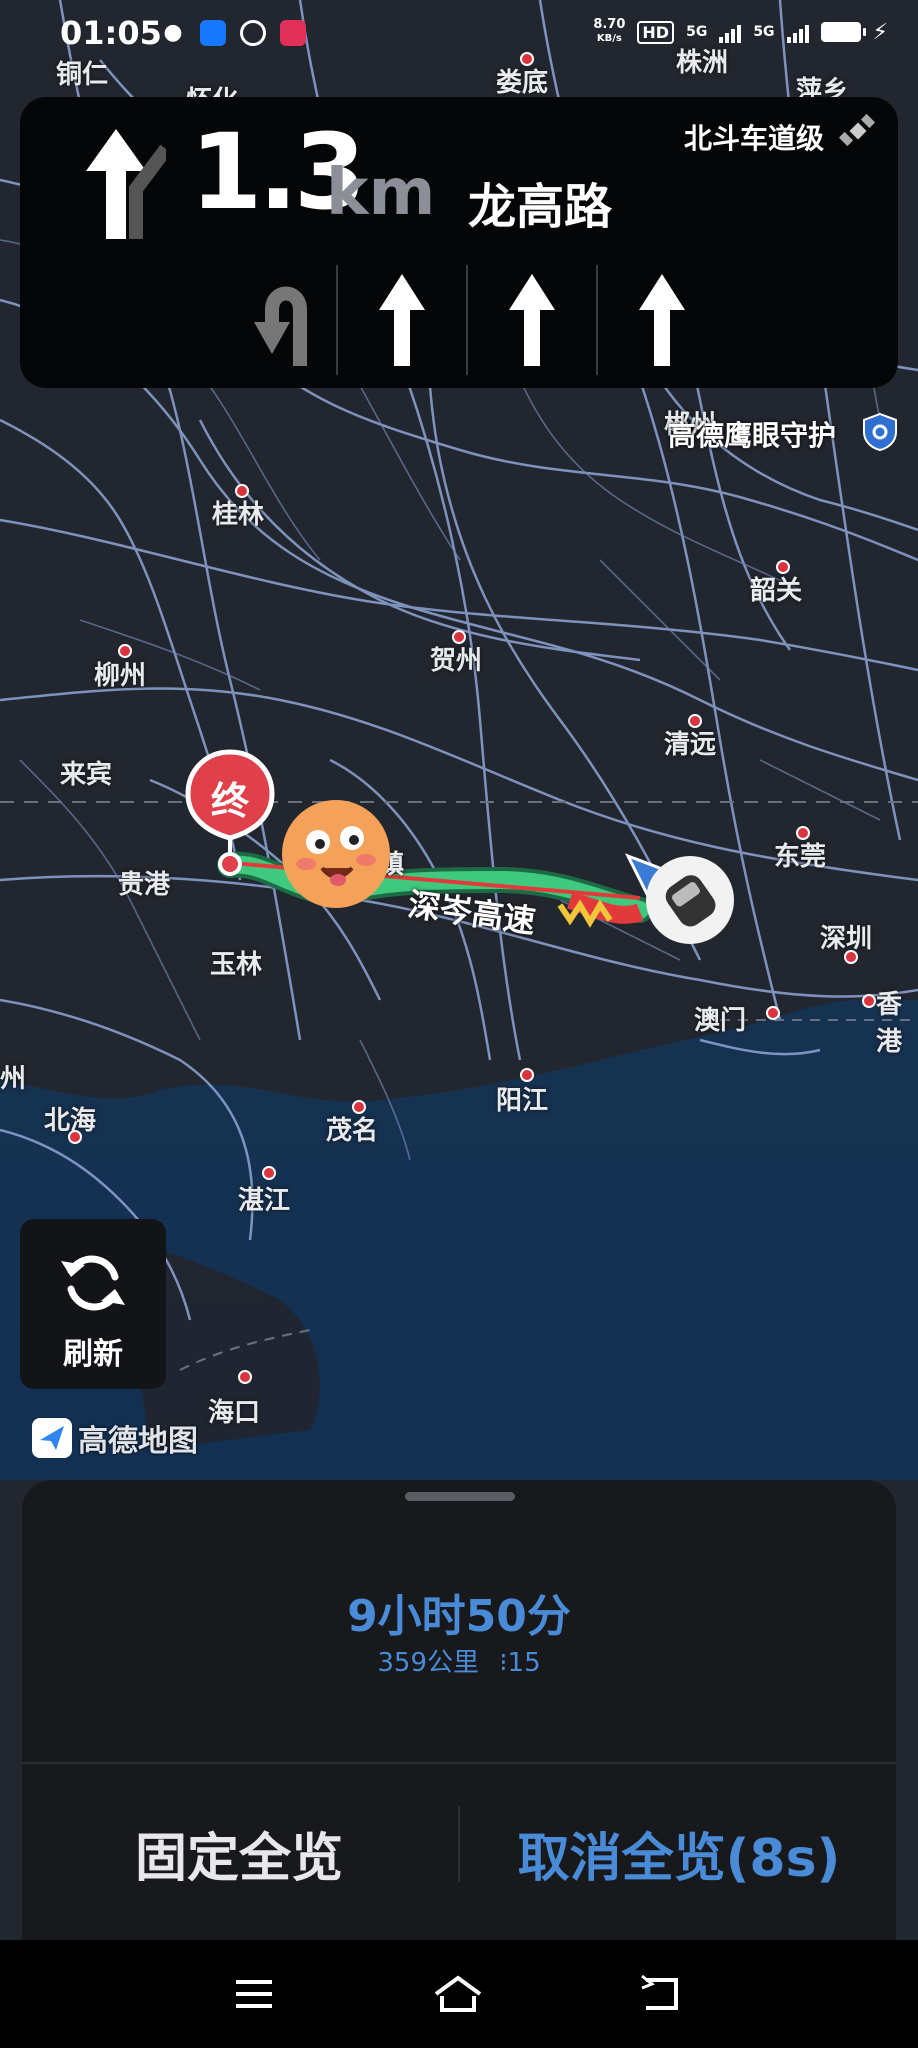 The height and width of the screenshot is (2048, 918). I want to click on city-label: 香港, so click(889, 1023).